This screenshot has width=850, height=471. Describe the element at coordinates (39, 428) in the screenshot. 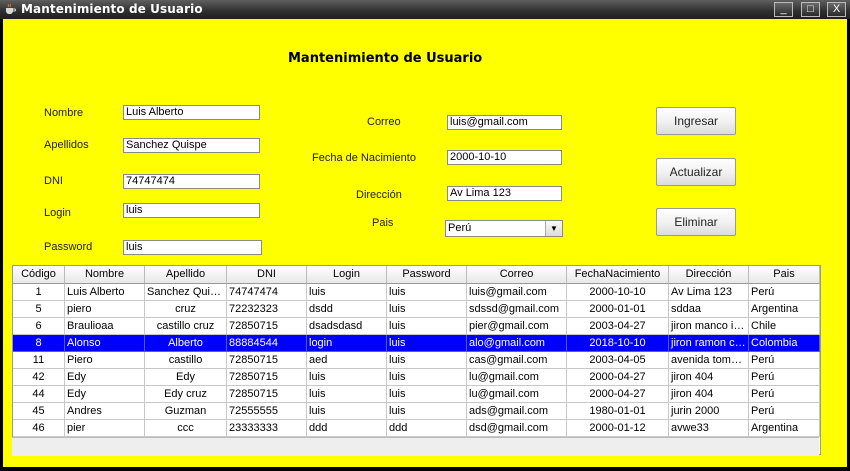

I see `table-cell-codigo: 46` at that location.